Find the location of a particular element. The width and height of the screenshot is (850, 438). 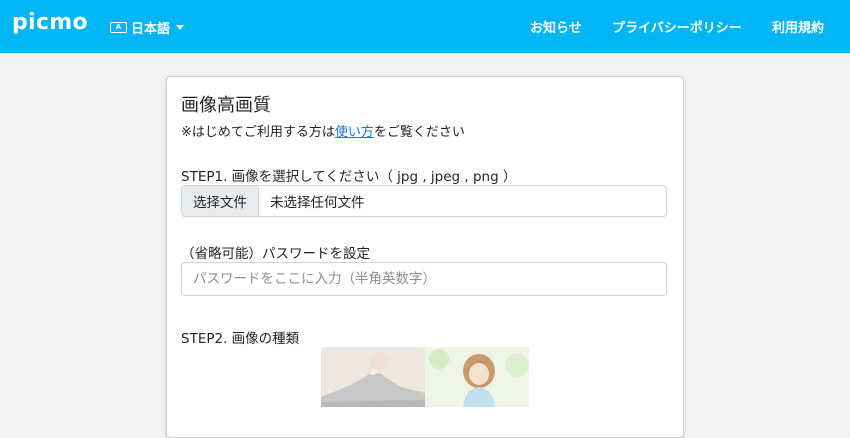

mountain-photo-thumbnail is located at coordinates (373, 377).